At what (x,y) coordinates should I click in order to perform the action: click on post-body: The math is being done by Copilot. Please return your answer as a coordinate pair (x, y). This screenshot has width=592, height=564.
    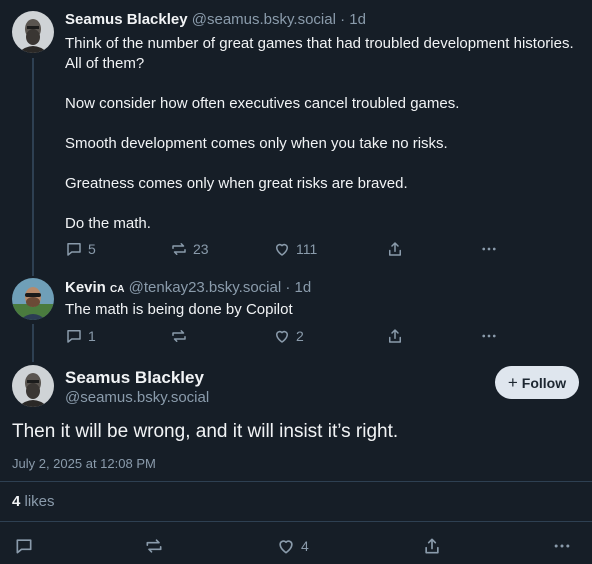
    Looking at the image, I should click on (320, 310).